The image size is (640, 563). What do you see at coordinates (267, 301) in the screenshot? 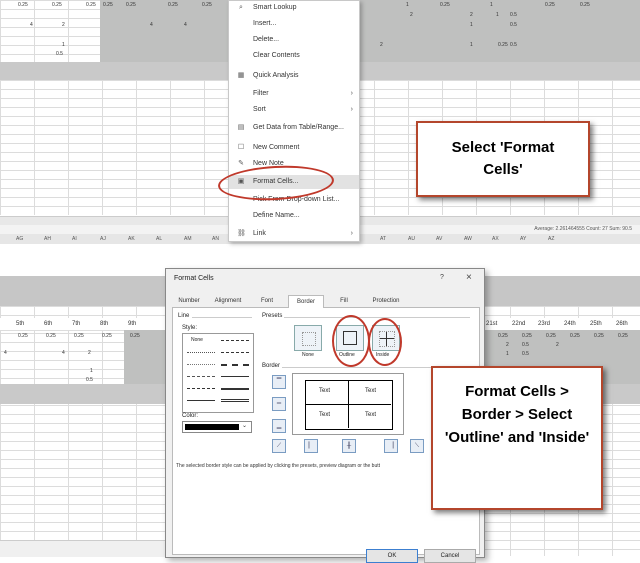
I see `tab-font: Font` at bounding box center [267, 301].